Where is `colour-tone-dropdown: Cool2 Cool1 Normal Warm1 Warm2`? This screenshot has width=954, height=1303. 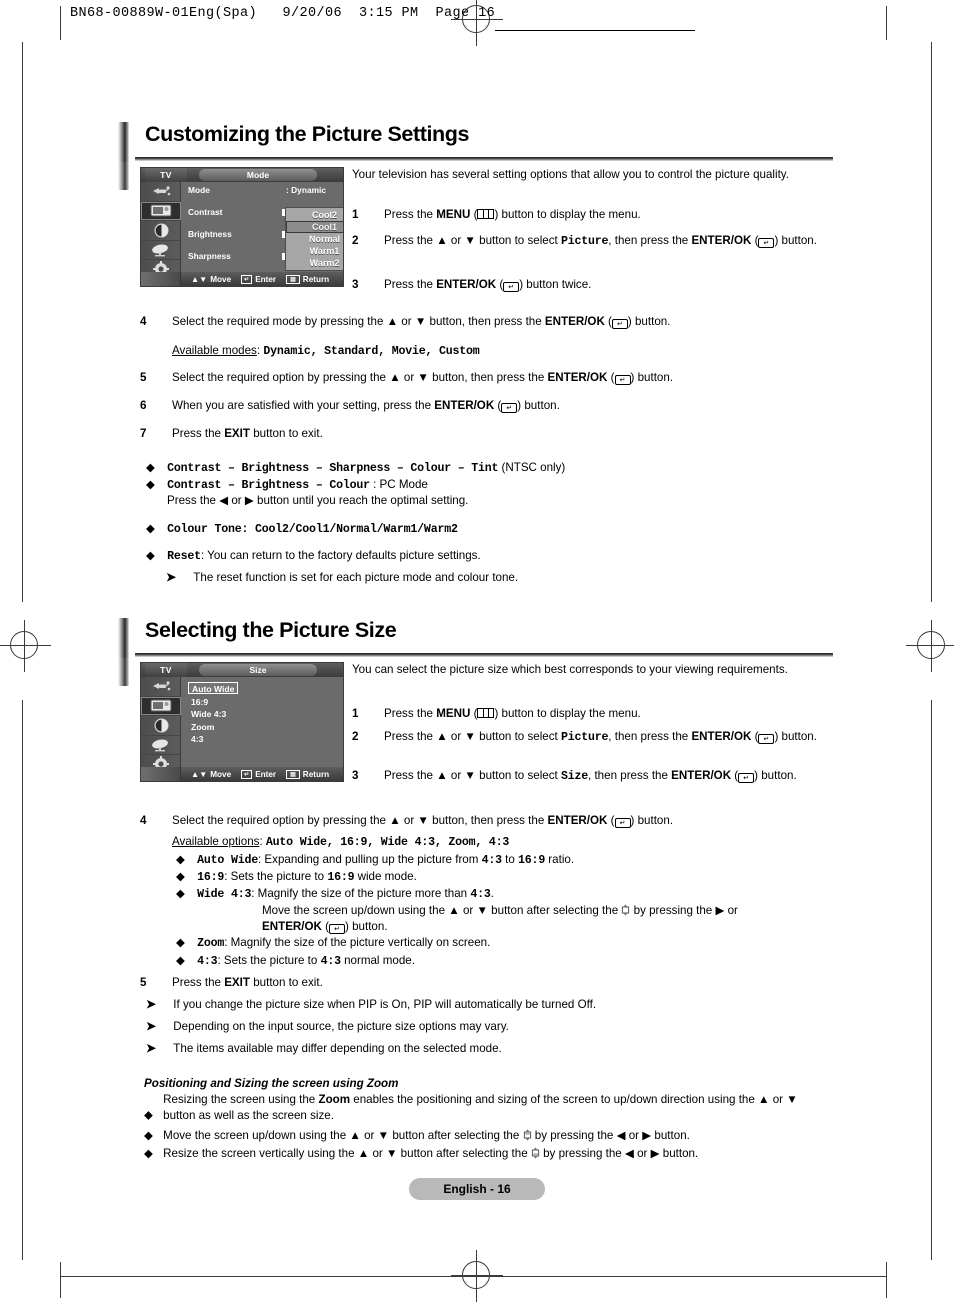
colour-tone-dropdown: Cool2 Cool1 Normal Warm1 Warm2 is located at coordinates (314, 239).